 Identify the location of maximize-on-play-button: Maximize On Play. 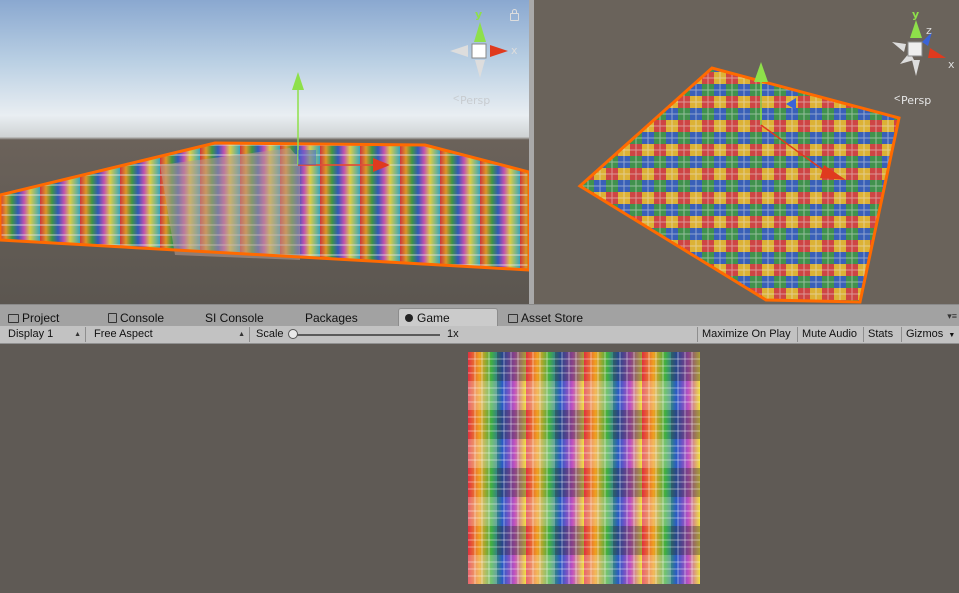
(747, 334).